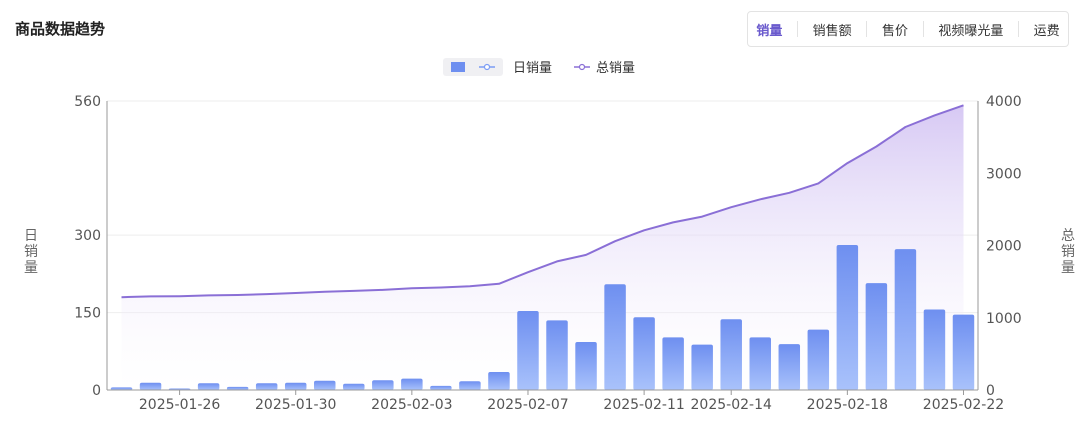 This screenshot has width=1080, height=425. I want to click on x-tick-label: 2025-02-22, so click(963, 405).